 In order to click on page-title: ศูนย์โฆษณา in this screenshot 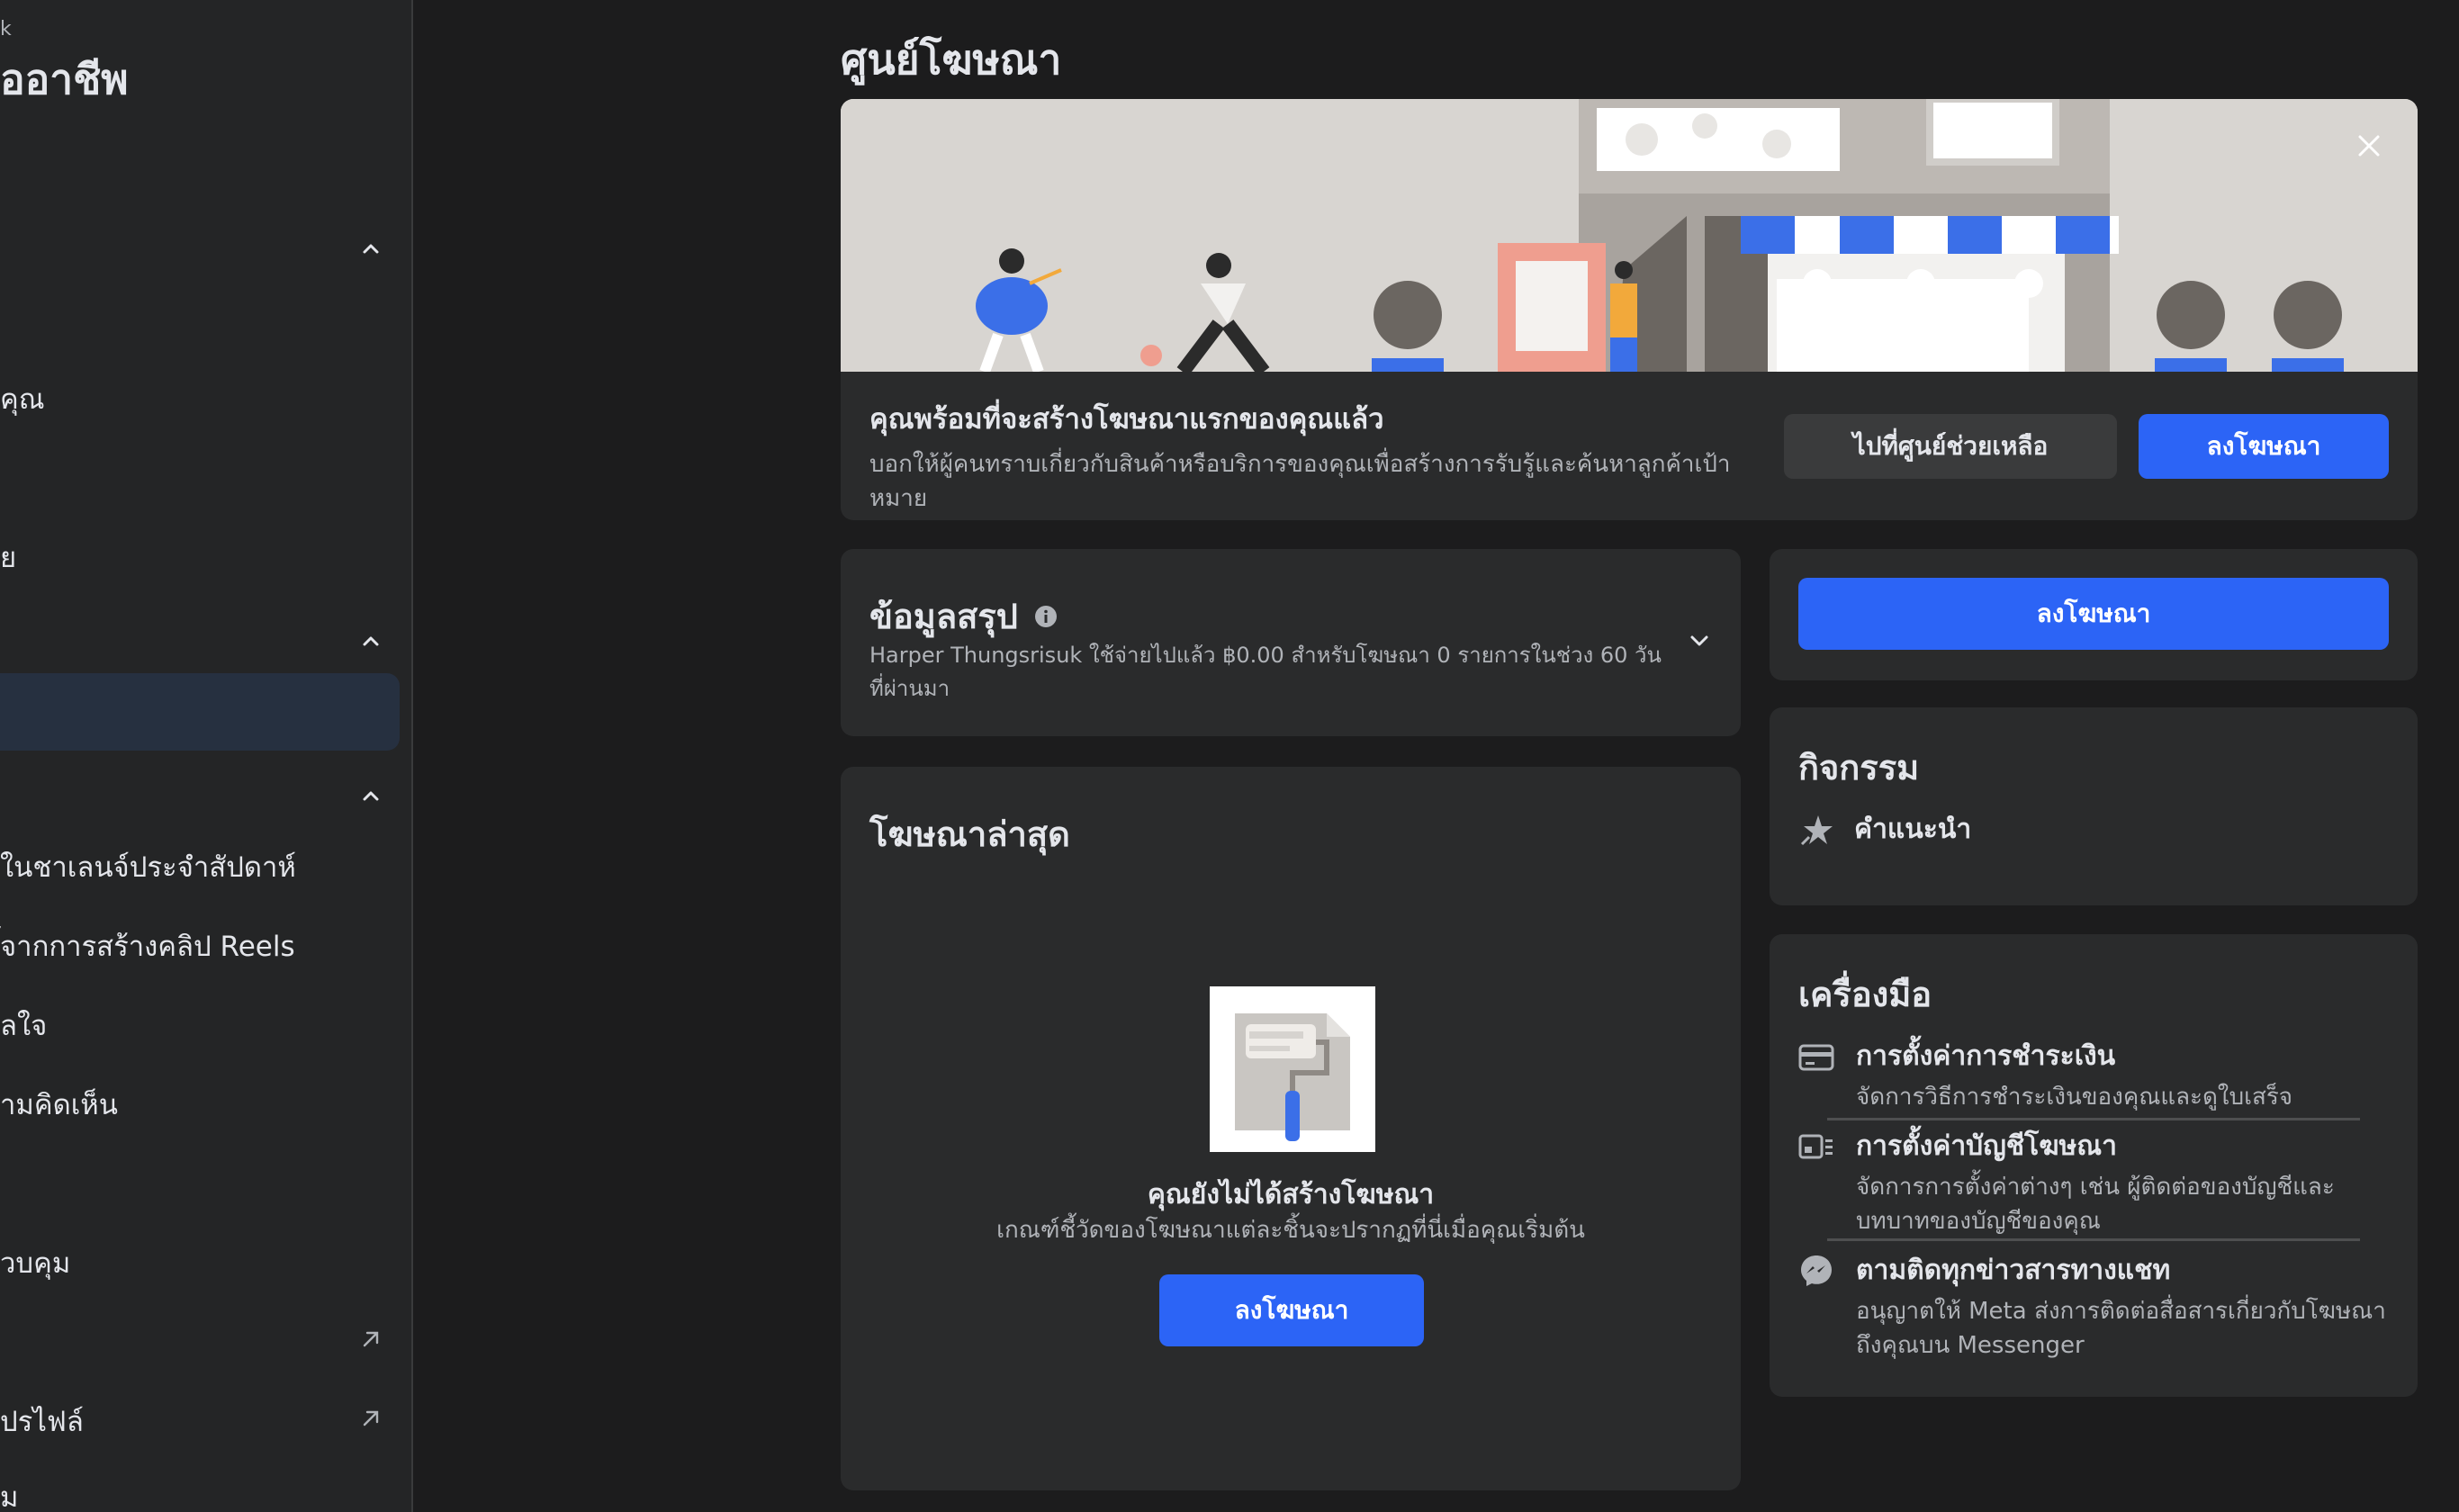, I will do `click(951, 60)`.